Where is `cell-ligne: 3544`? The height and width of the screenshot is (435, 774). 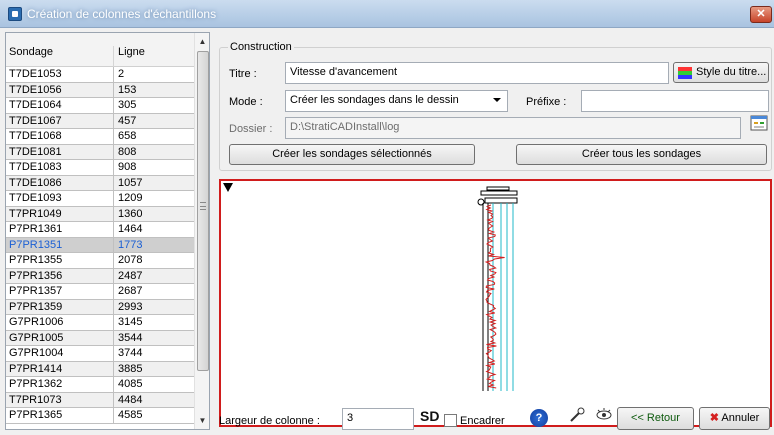
cell-ligne: 3544 is located at coordinates (130, 337).